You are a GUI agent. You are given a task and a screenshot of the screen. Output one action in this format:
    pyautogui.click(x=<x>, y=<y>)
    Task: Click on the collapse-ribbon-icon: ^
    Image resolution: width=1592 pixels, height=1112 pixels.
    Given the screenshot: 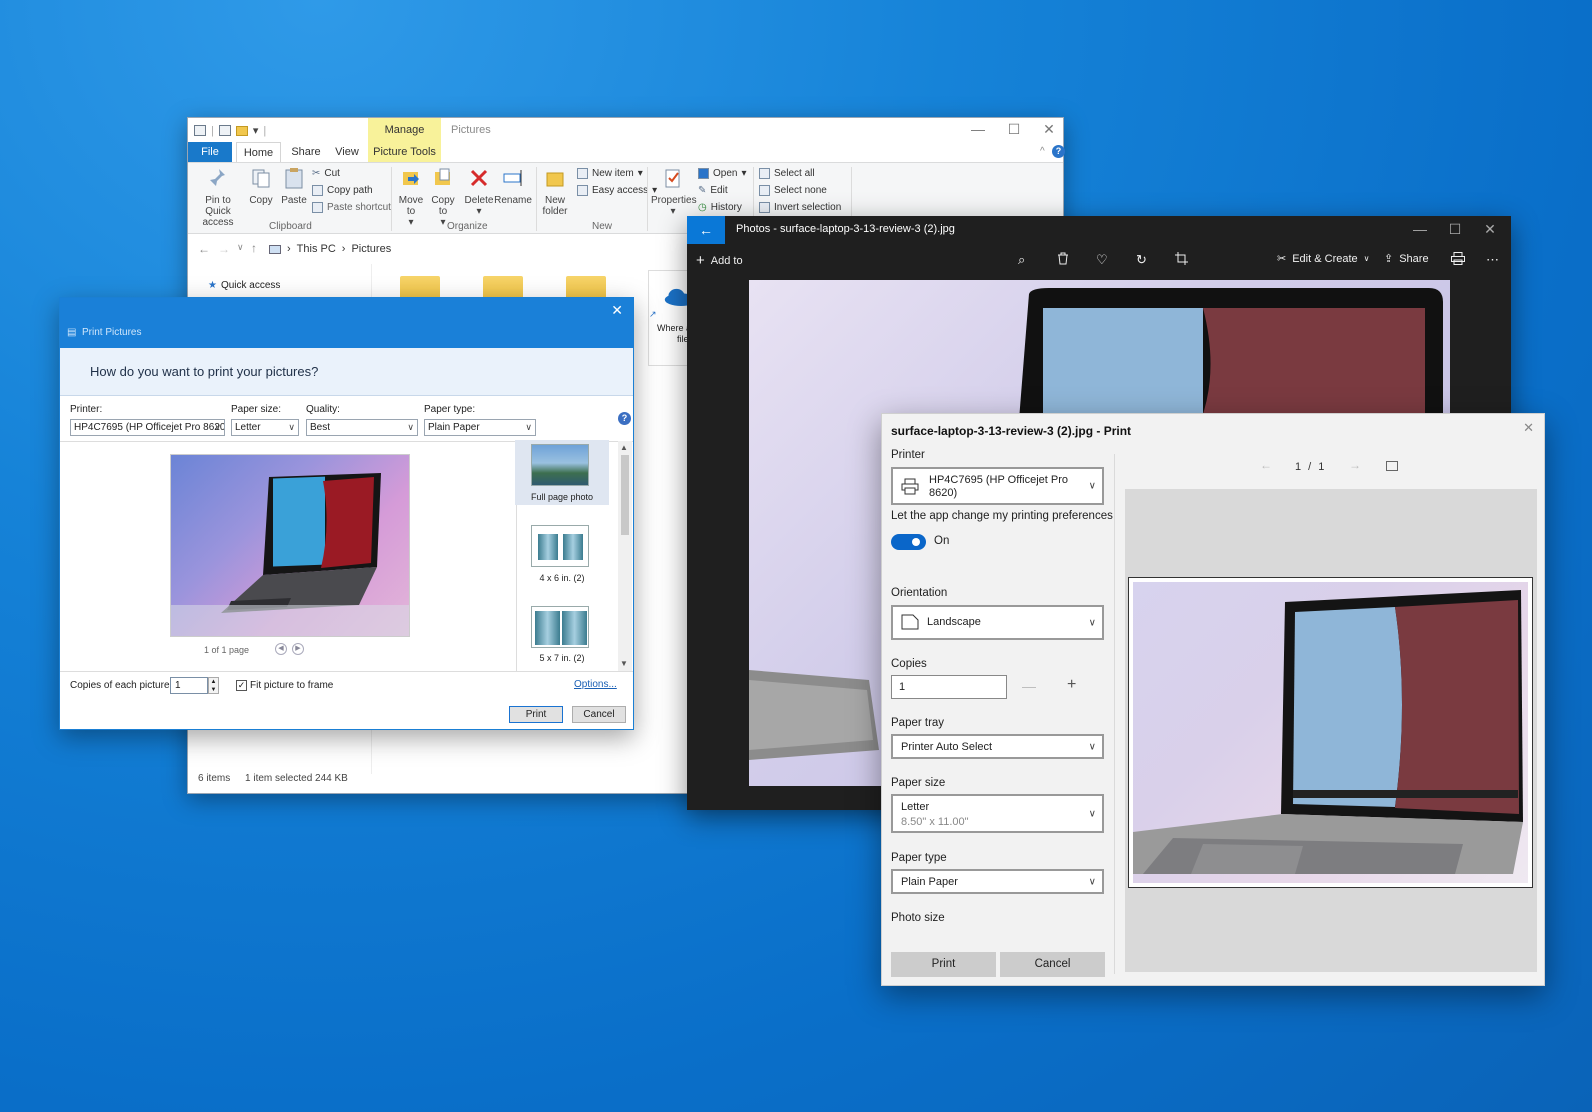 What is the action you would take?
    pyautogui.click(x=1042, y=151)
    